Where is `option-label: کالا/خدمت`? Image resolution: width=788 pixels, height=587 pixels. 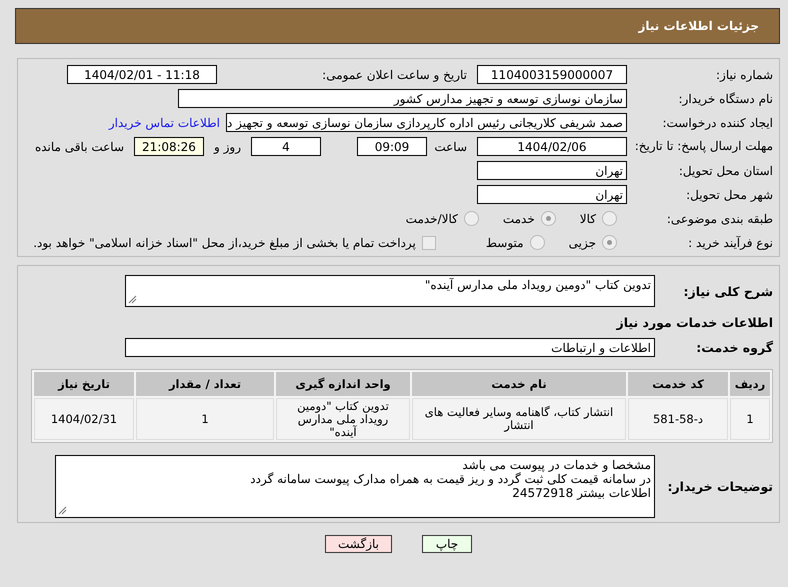
option-label: کالا/خدمت is located at coordinates (432, 219).